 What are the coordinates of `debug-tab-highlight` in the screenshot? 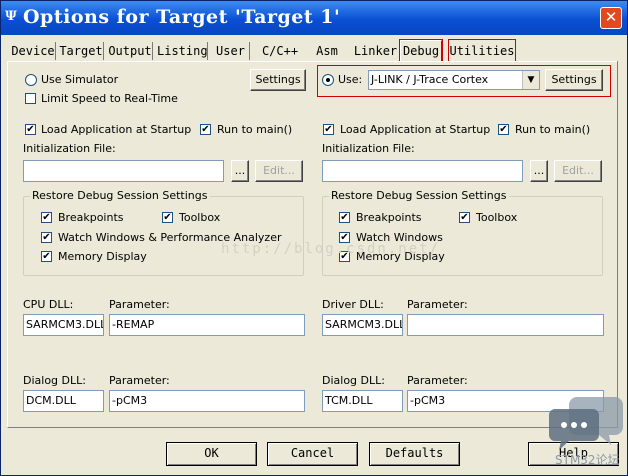 It's located at (421, 50).